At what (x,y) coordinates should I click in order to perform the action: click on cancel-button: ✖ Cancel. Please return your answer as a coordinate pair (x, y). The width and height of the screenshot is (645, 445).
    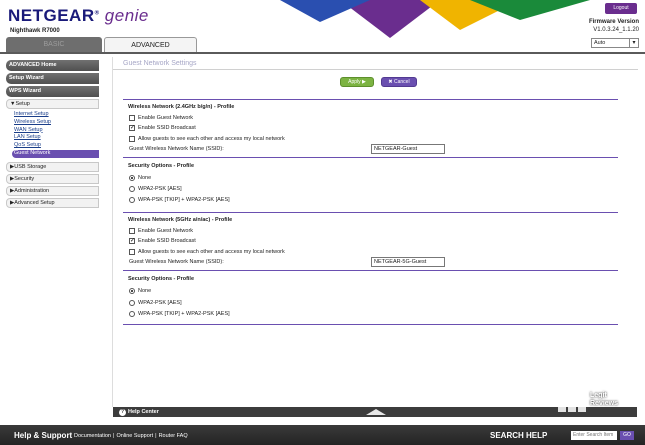
    Looking at the image, I should click on (399, 82).